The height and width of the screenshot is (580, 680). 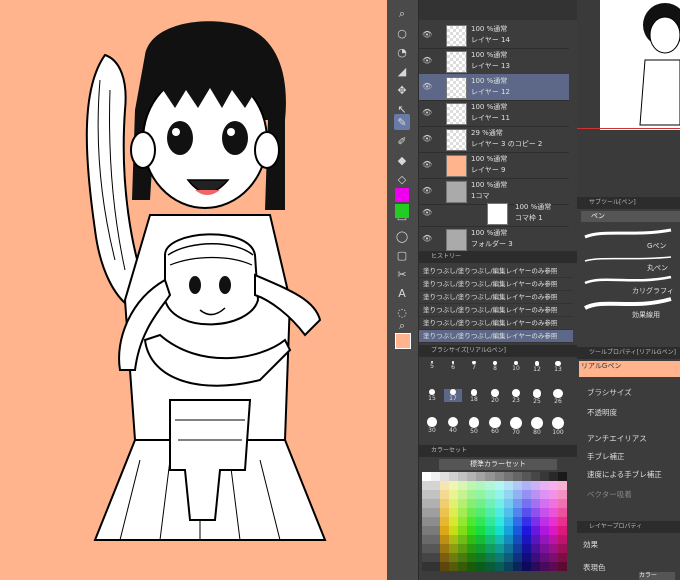 I want to click on property-stabilization: 手ブレ補正, so click(x=606, y=456).